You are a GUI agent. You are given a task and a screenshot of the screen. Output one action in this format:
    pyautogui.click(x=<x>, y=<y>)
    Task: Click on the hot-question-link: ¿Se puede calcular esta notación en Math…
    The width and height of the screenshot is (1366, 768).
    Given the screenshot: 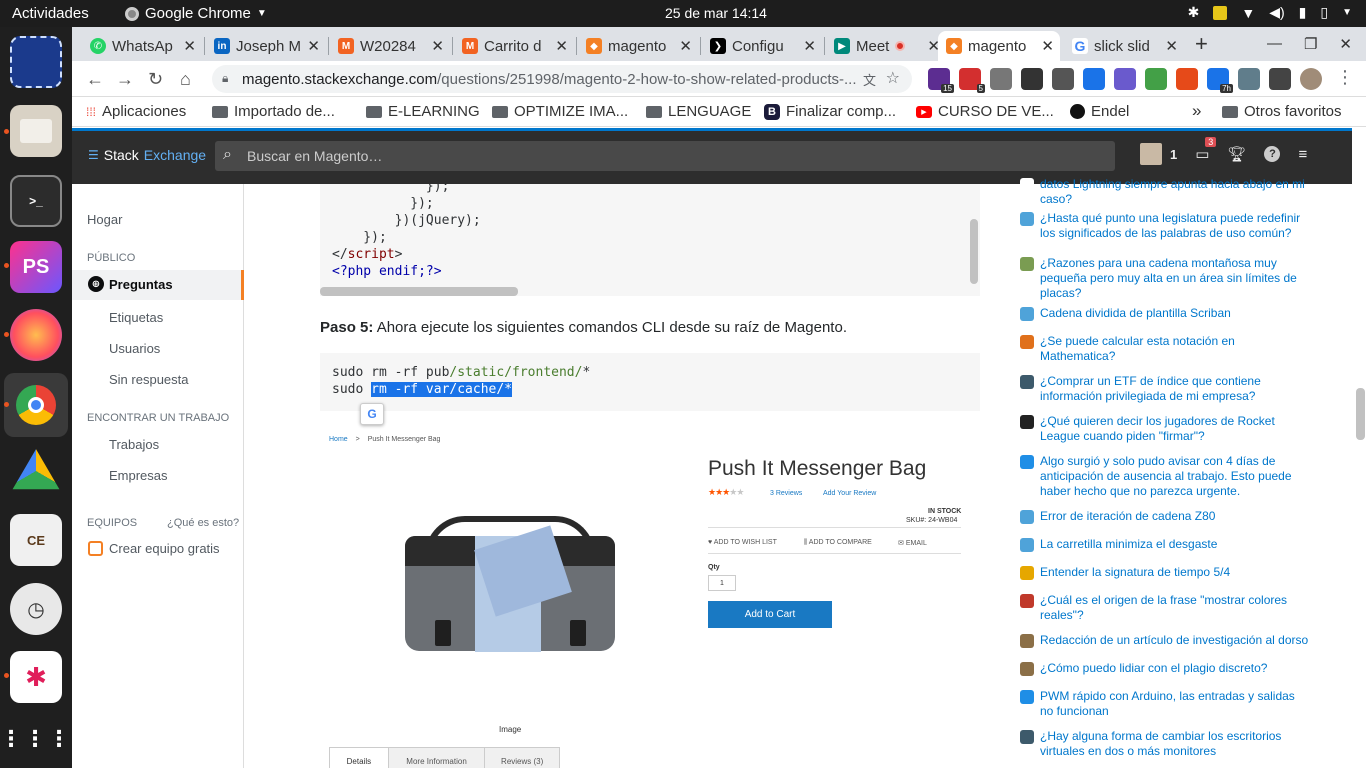 What is the action you would take?
    pyautogui.click(x=1175, y=349)
    